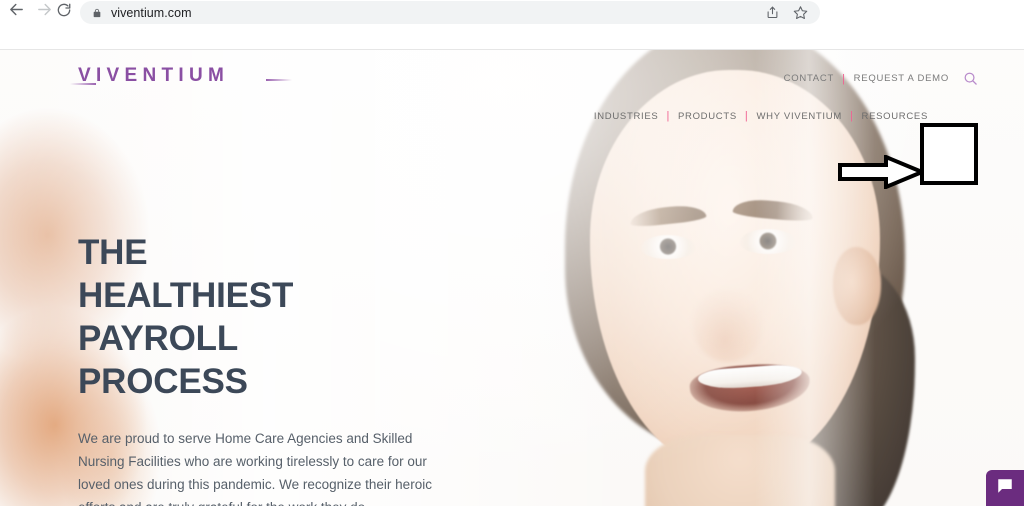 This screenshot has height=506, width=1024. What do you see at coordinates (895, 116) in the screenshot?
I see `main-nav-item-resources: RESOURCES` at bounding box center [895, 116].